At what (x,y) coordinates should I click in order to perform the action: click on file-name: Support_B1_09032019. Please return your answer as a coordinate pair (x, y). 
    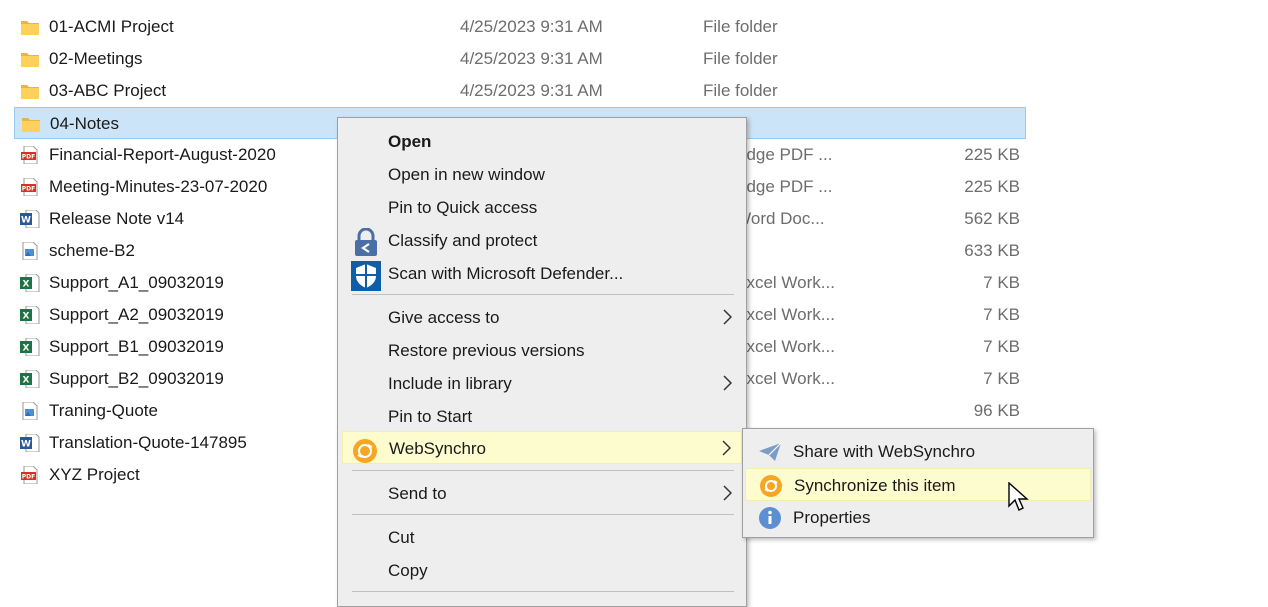
    Looking at the image, I should click on (136, 346).